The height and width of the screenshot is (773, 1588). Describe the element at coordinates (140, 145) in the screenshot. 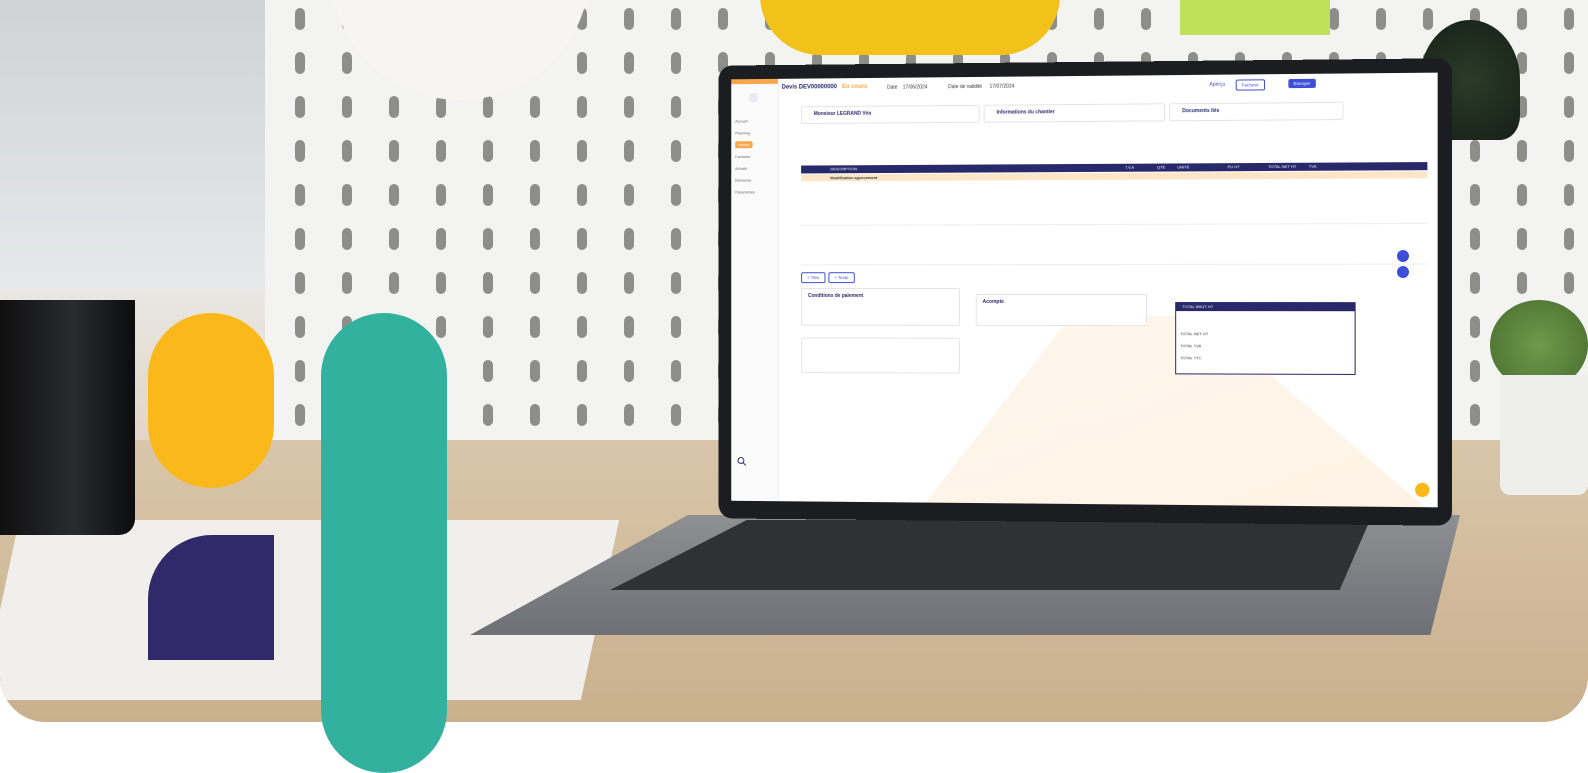

I see `window-light` at that location.